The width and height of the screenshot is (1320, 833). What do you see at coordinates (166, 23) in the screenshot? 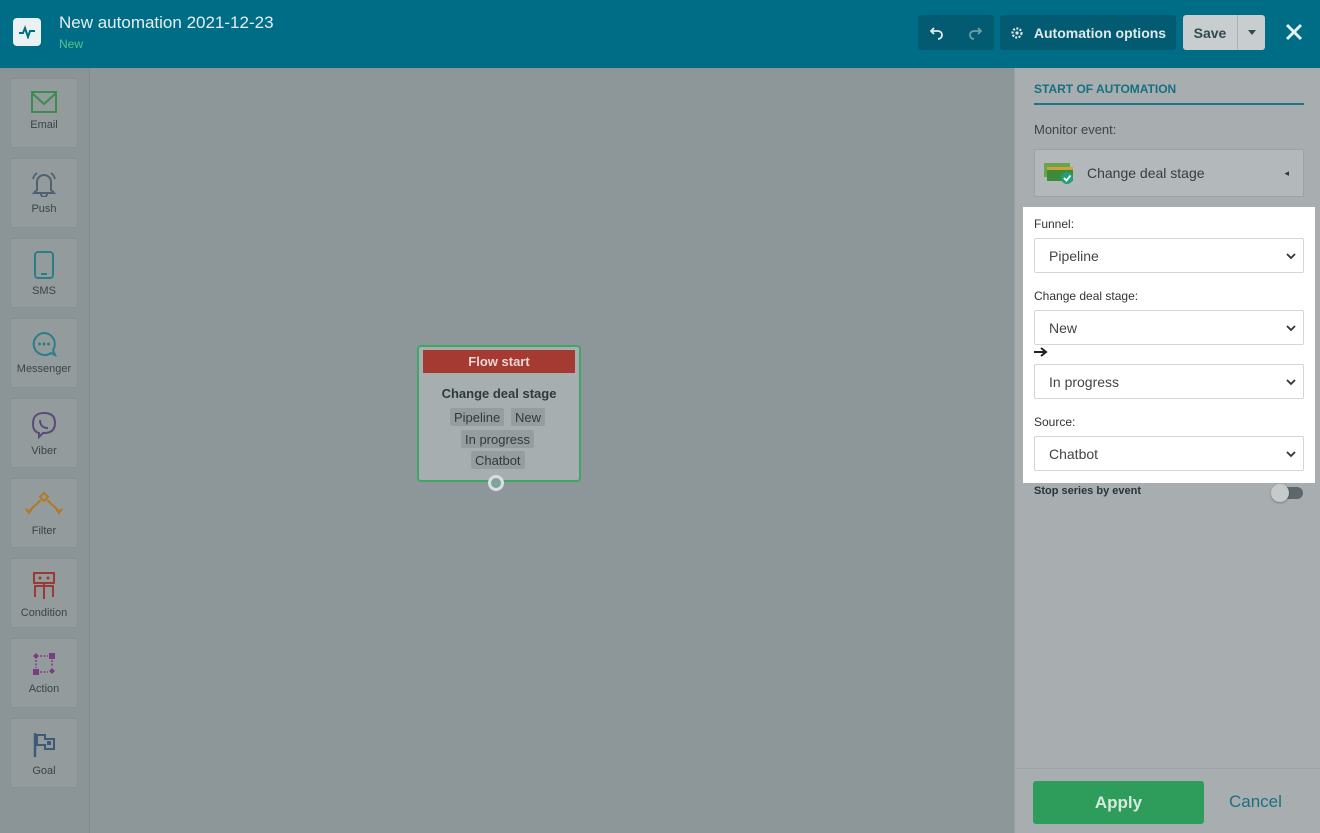
I see `automation-title: New automation 2021-12-23` at bounding box center [166, 23].